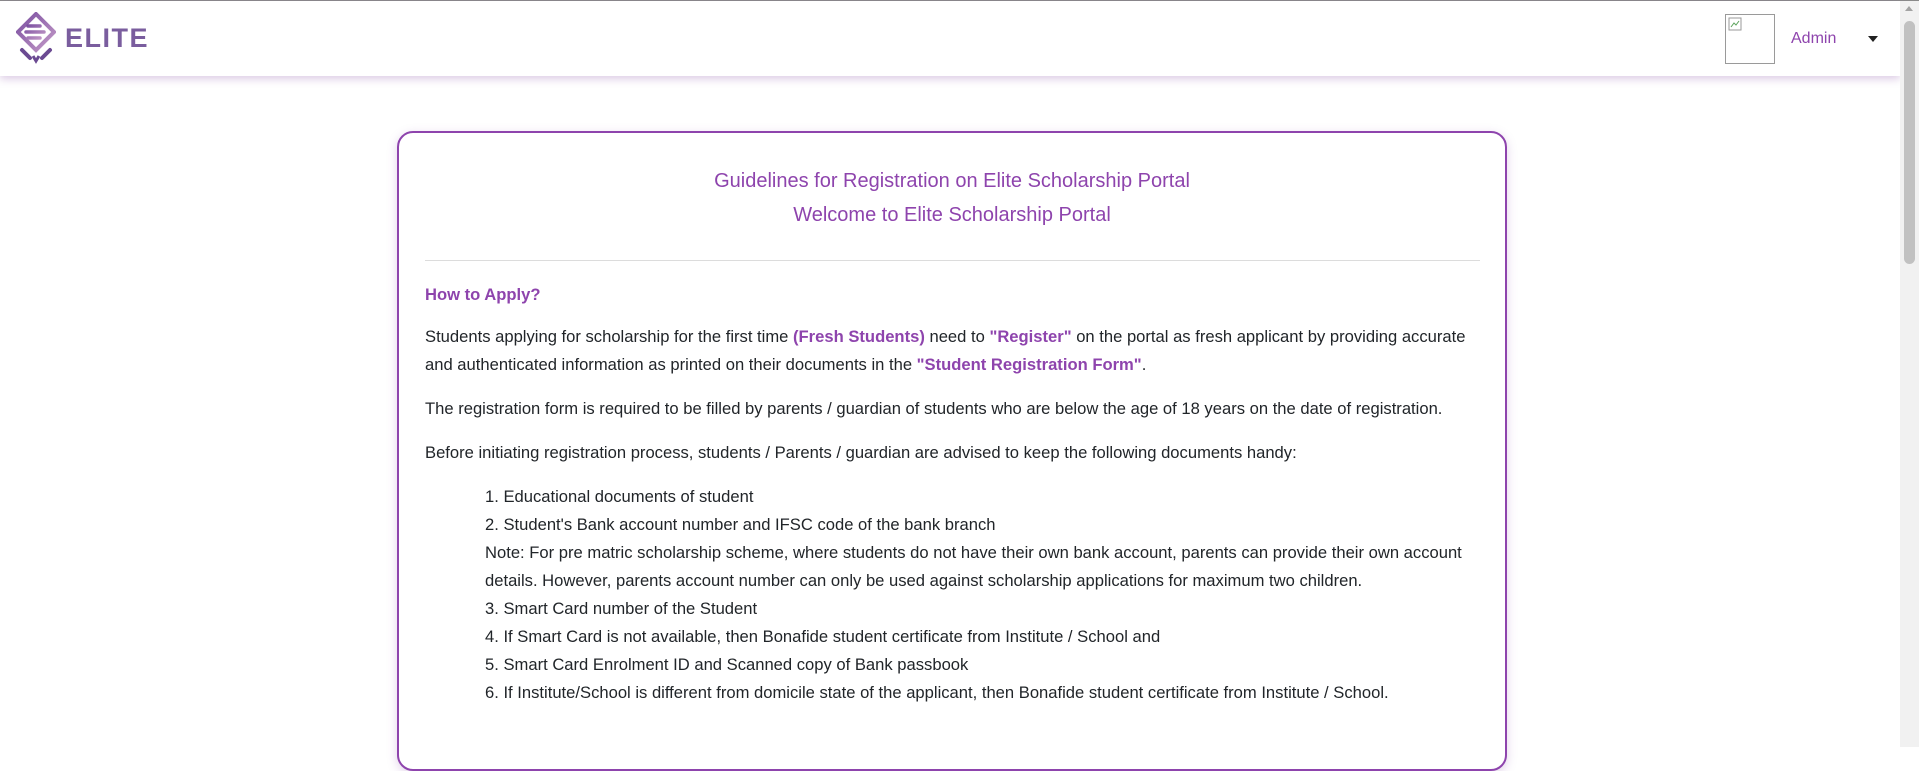 This screenshot has height=771, width=1919. I want to click on welcome-subtitle: Welcome to Elite Scholarship Portal, so click(952, 215).